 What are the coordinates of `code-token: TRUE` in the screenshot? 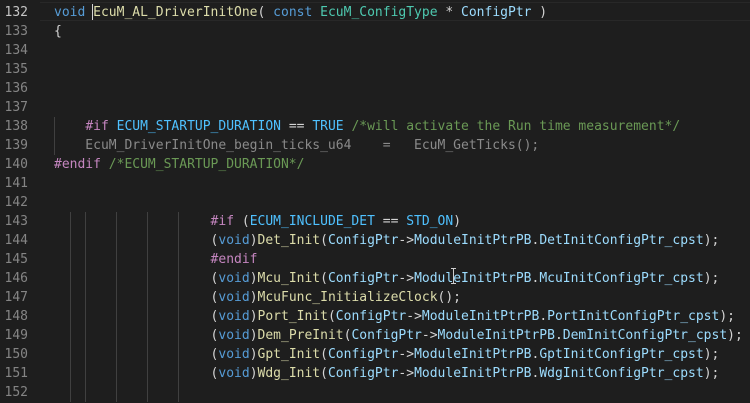 It's located at (328, 126).